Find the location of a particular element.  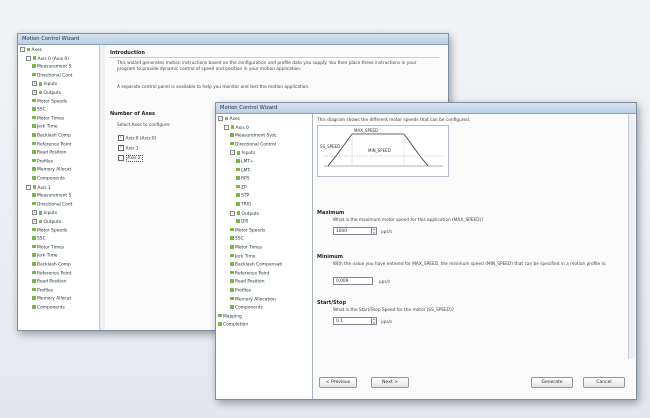

front-previous-button: < Previous is located at coordinates (338, 382).